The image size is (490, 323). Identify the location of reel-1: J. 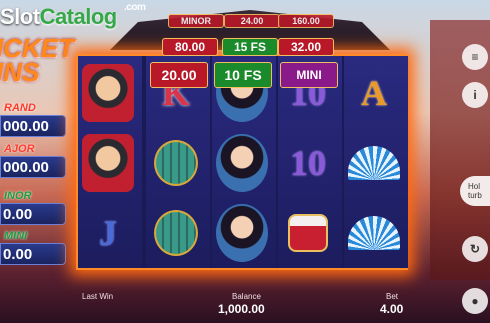
(110, 162).